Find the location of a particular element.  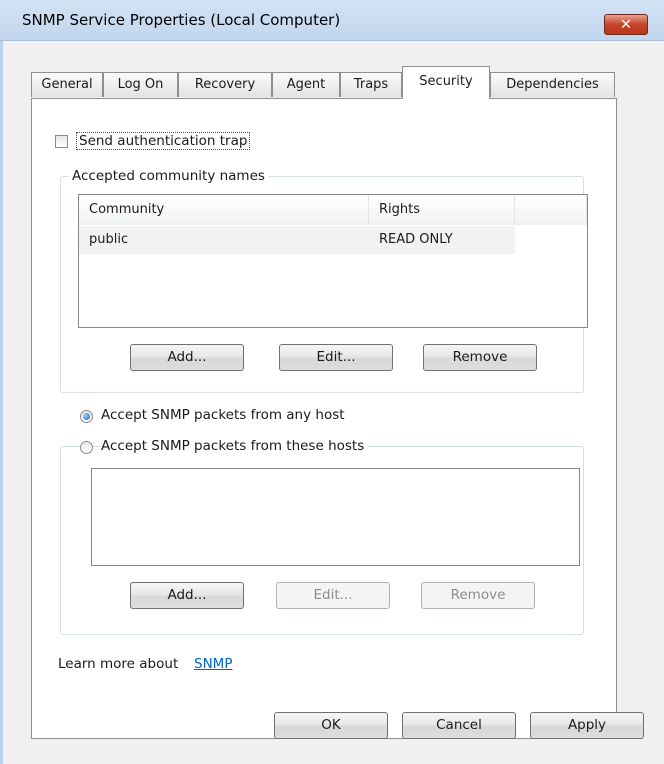

snmp-help-link: SNMP is located at coordinates (213, 664).